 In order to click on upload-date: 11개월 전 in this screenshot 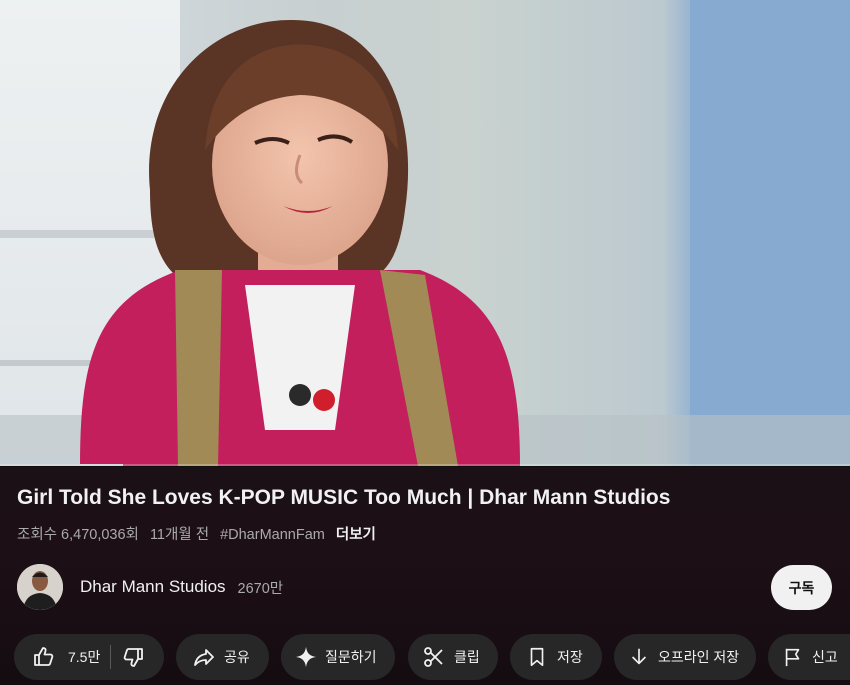, I will do `click(179, 535)`.